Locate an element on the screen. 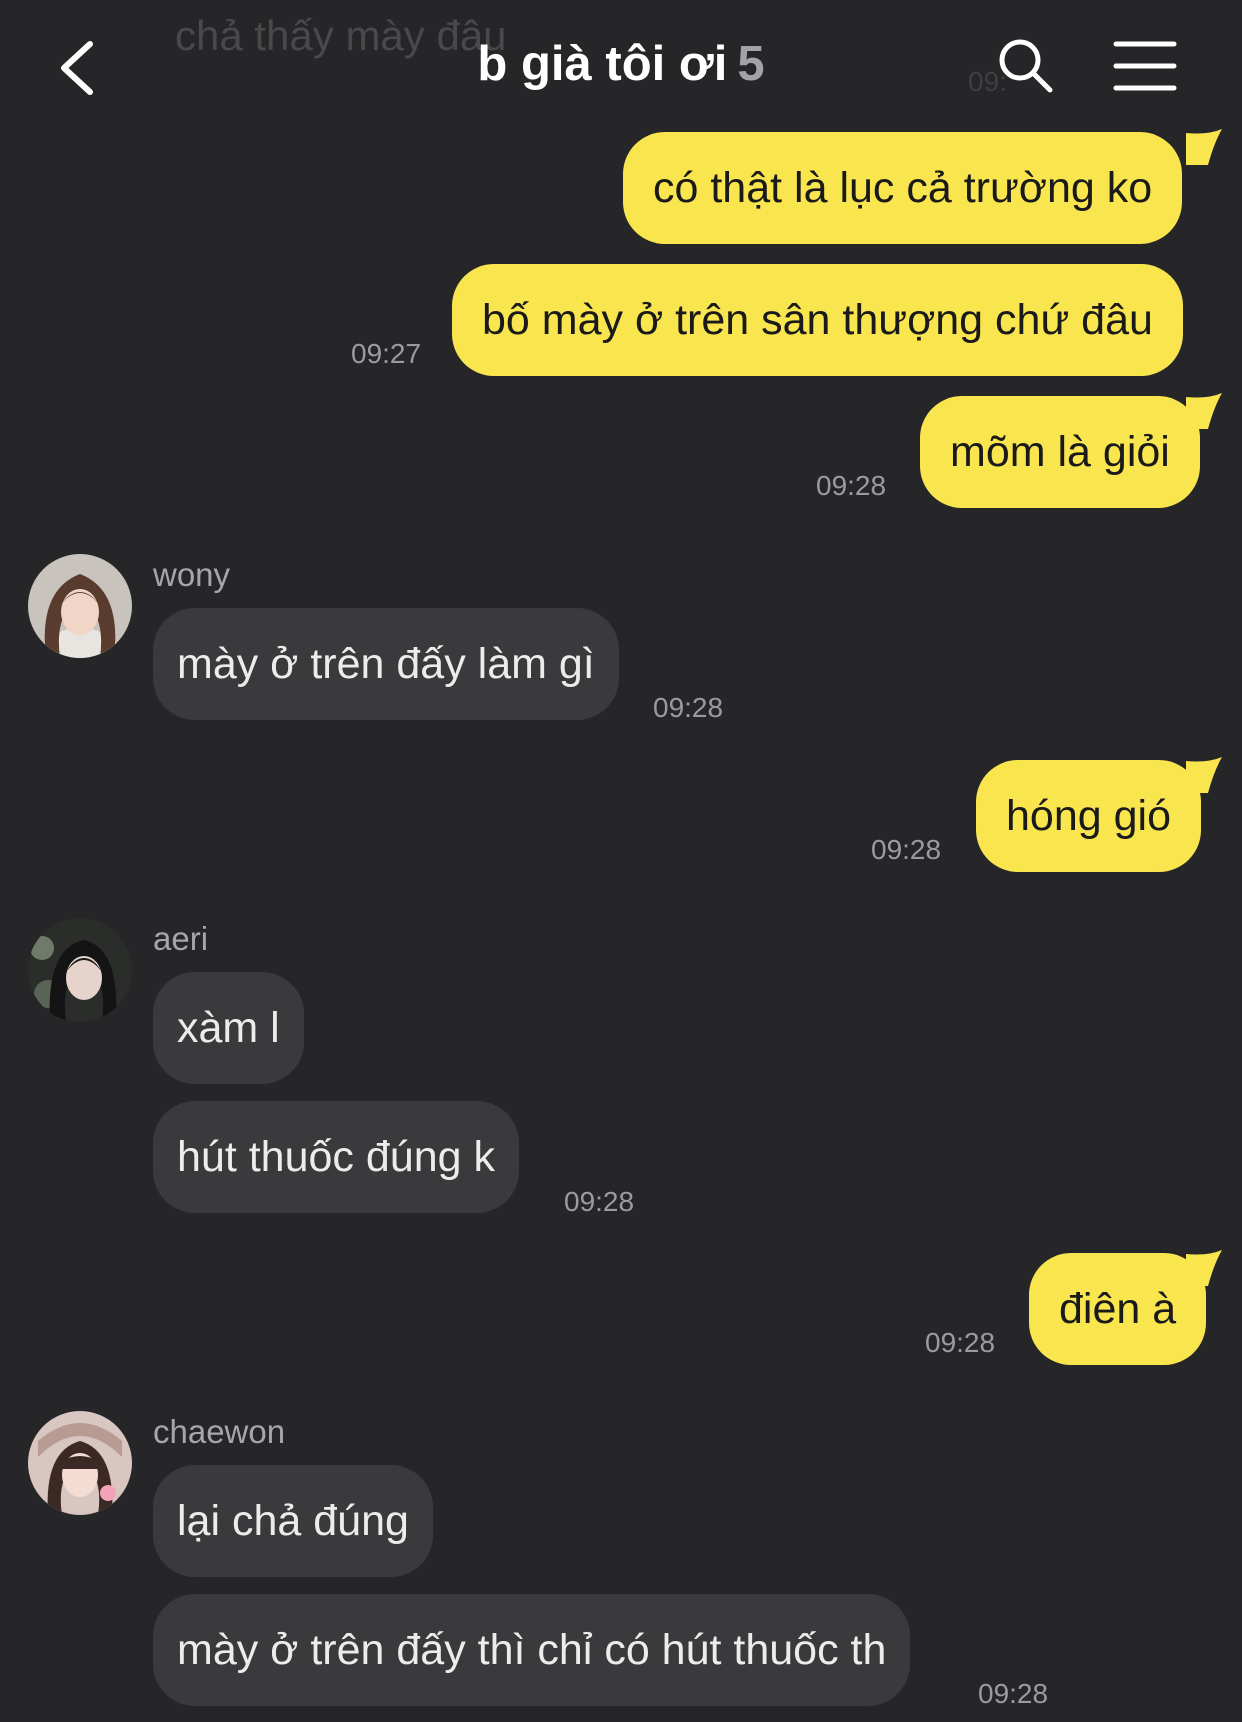 The image size is (1242, 1722). search-button is located at coordinates (1026, 66).